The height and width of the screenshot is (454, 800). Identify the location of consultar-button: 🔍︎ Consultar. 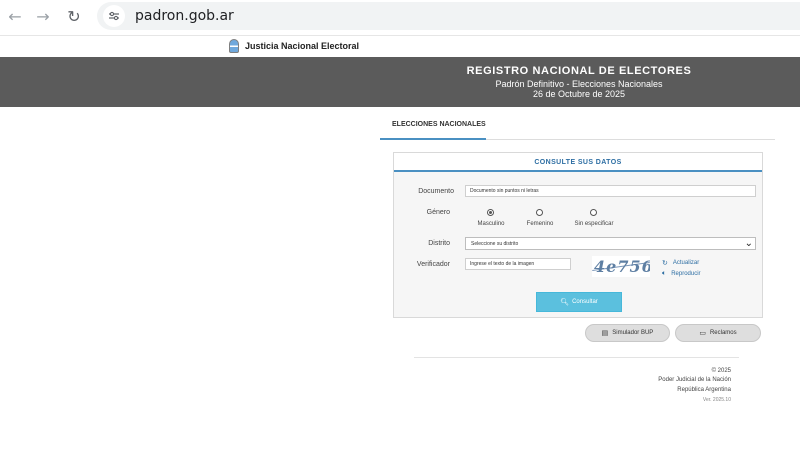
(579, 302).